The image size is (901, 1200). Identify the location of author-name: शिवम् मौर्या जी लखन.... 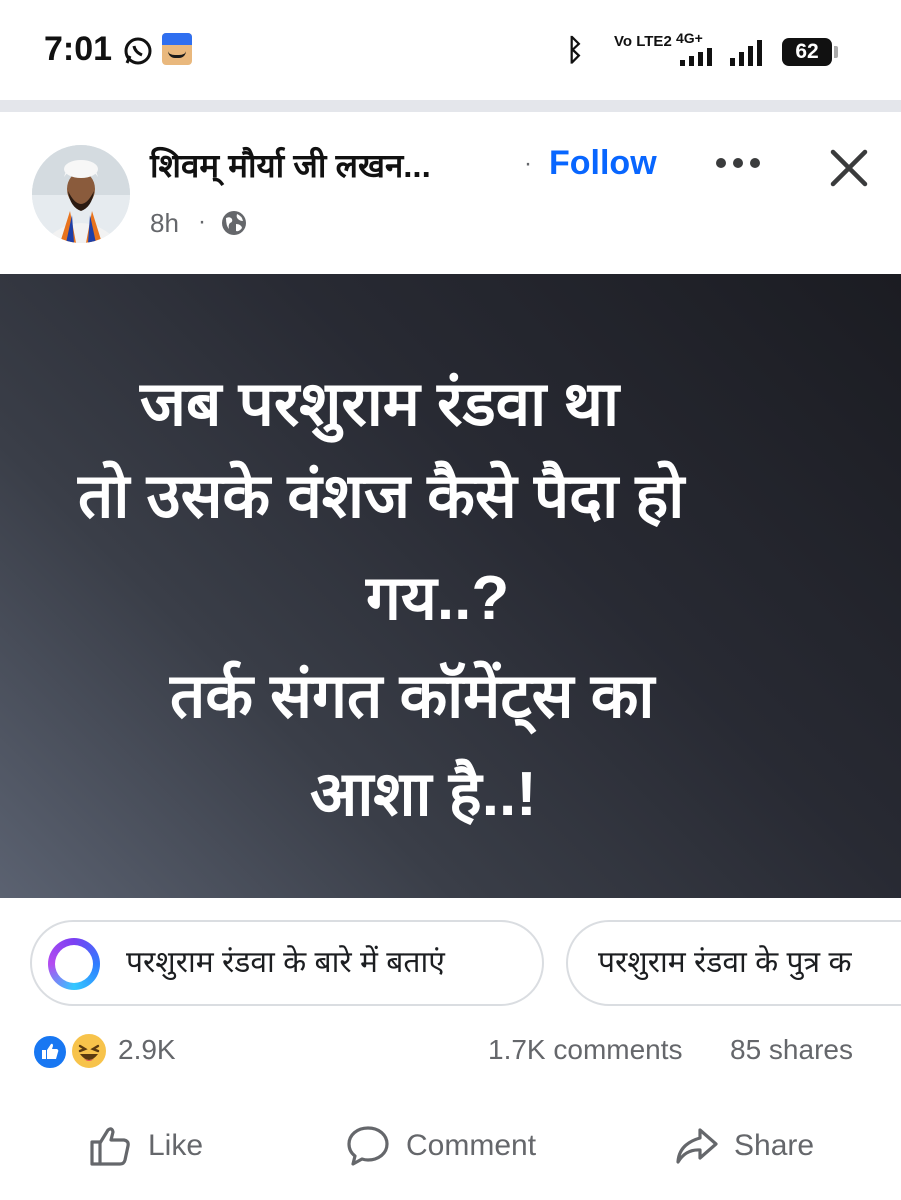
(290, 164).